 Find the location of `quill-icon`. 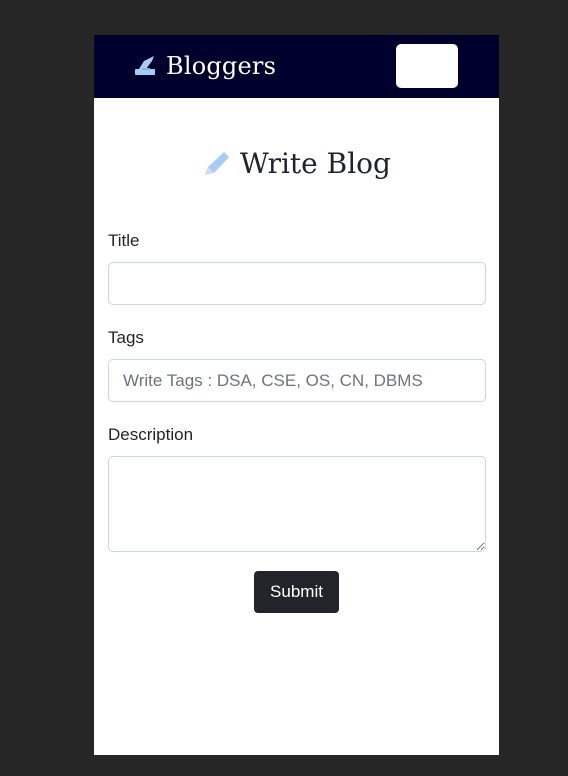

quill-icon is located at coordinates (145, 66).